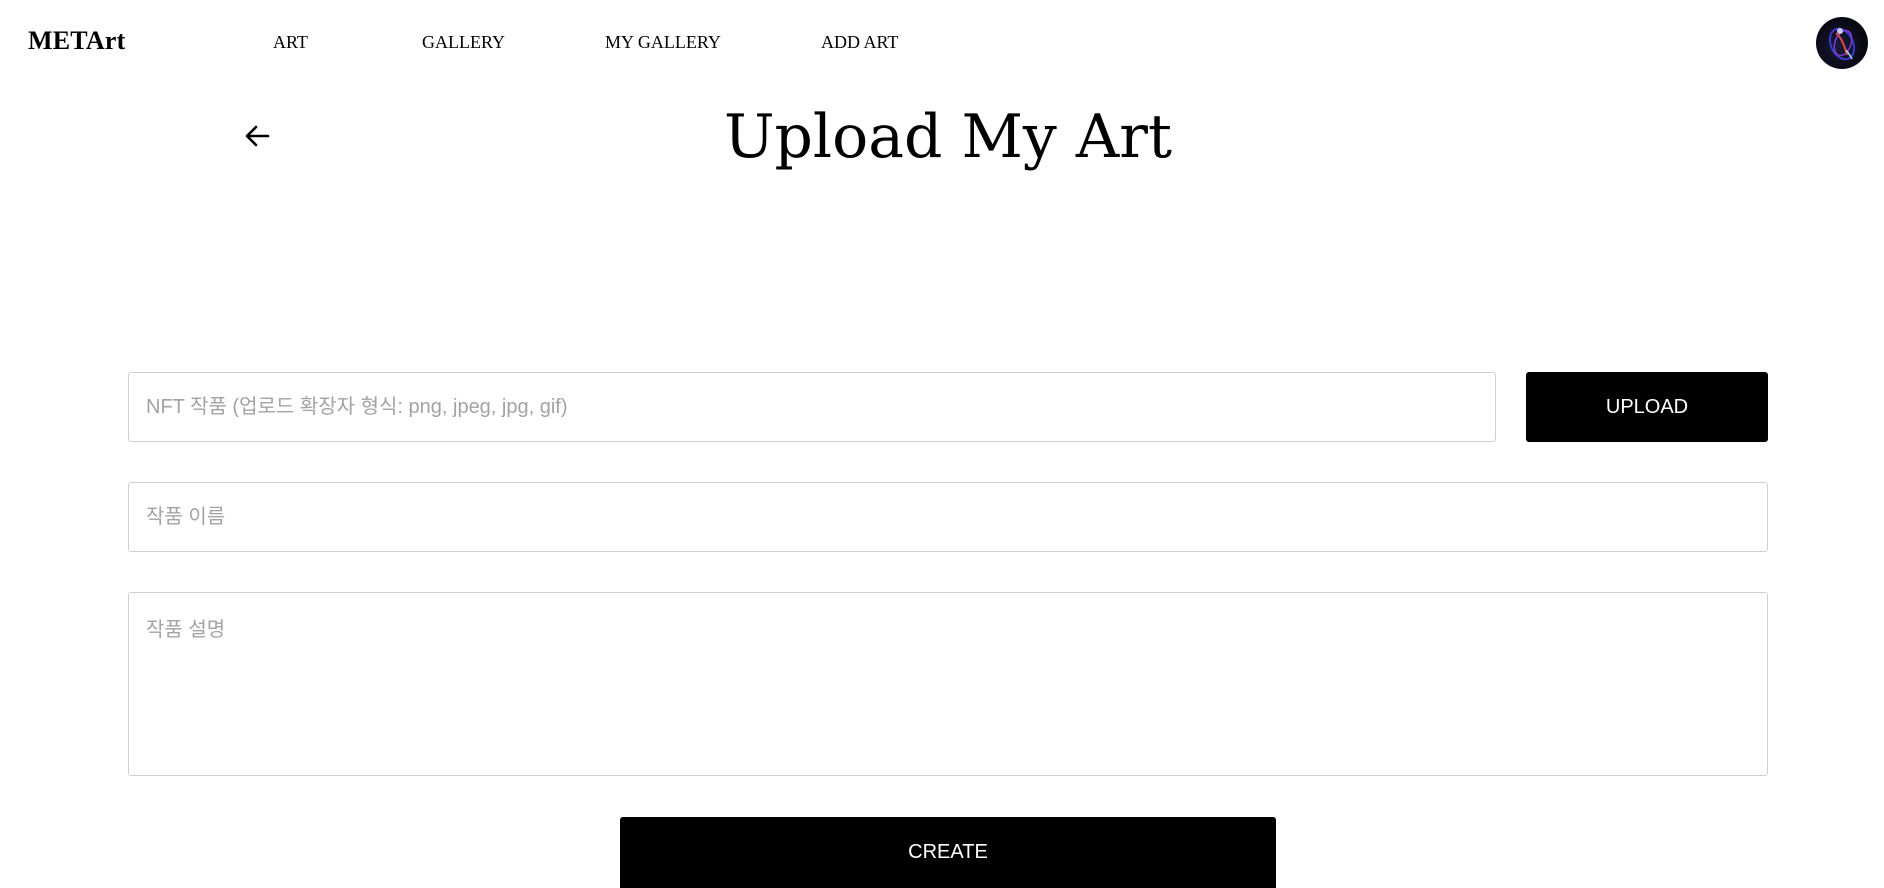 The height and width of the screenshot is (888, 1884). I want to click on avatar, so click(1842, 43).